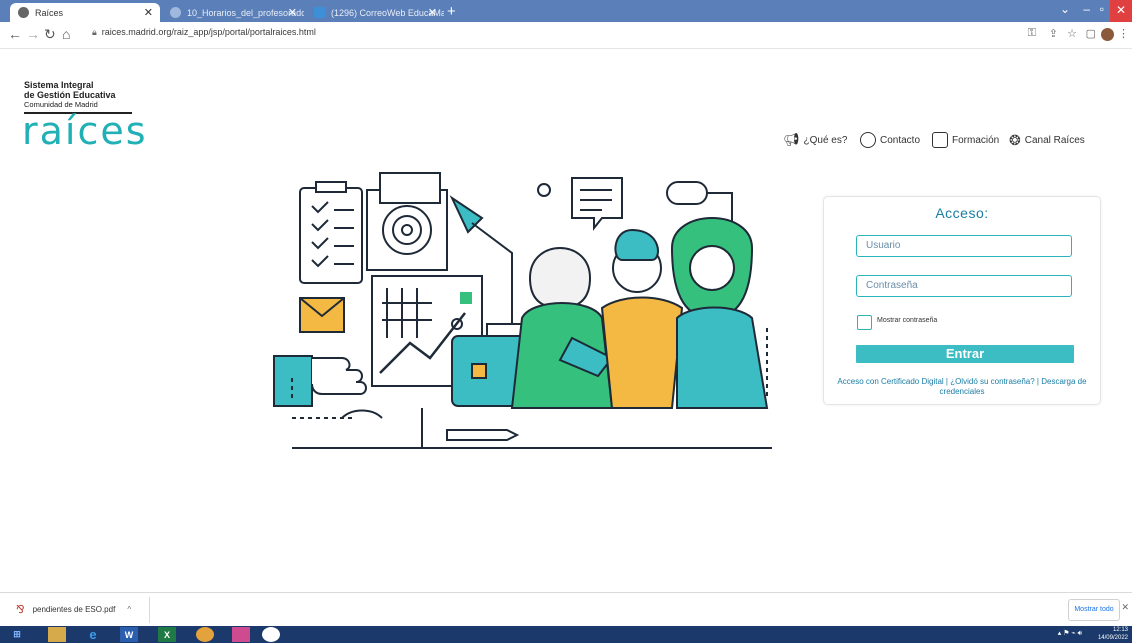 Image resolution: width=1132 pixels, height=643 pixels. I want to click on username-field: Usuario, so click(964, 246).